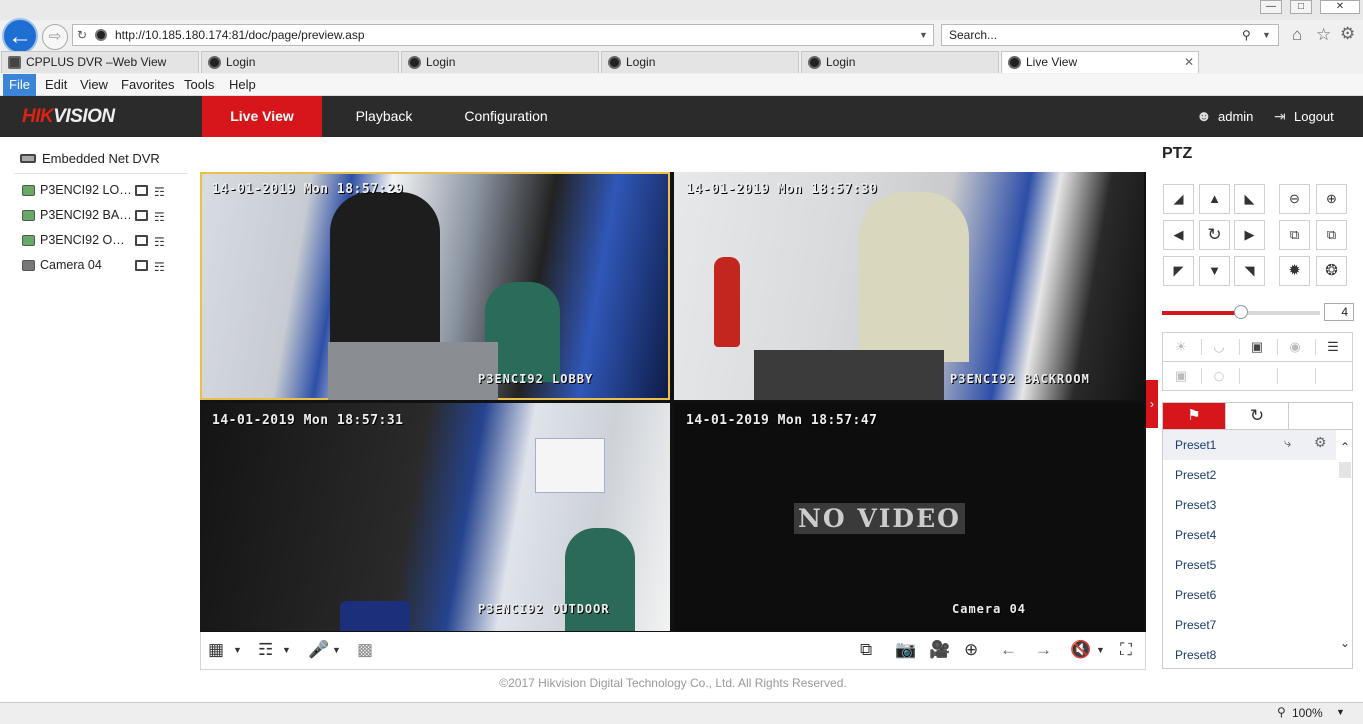 The height and width of the screenshot is (724, 1363). Describe the element at coordinates (1178, 235) in the screenshot. I see `ptz-left-button: ◀` at that location.